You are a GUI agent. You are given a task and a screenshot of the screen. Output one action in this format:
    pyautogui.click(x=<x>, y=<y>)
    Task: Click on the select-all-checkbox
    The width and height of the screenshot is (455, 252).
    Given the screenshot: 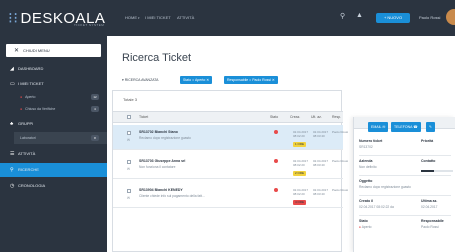 What is the action you would take?
    pyautogui.click(x=129, y=117)
    